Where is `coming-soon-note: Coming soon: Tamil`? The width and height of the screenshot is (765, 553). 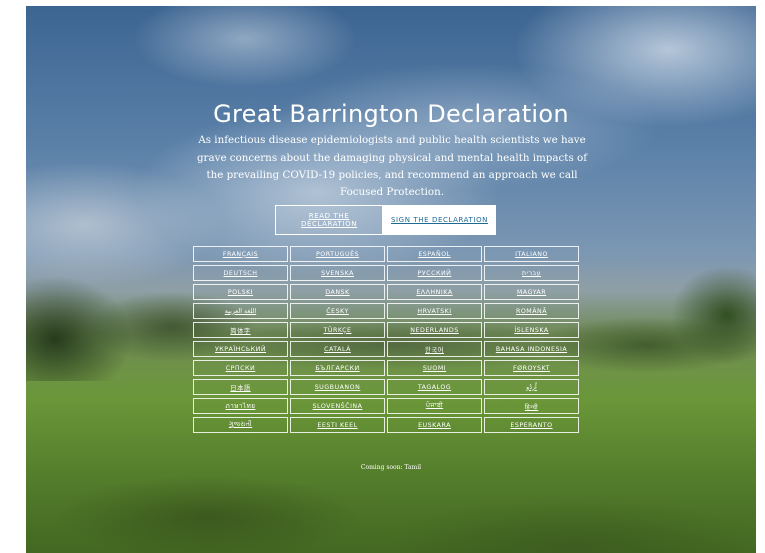 coming-soon-note: Coming soon: Tamil is located at coordinates (391, 467).